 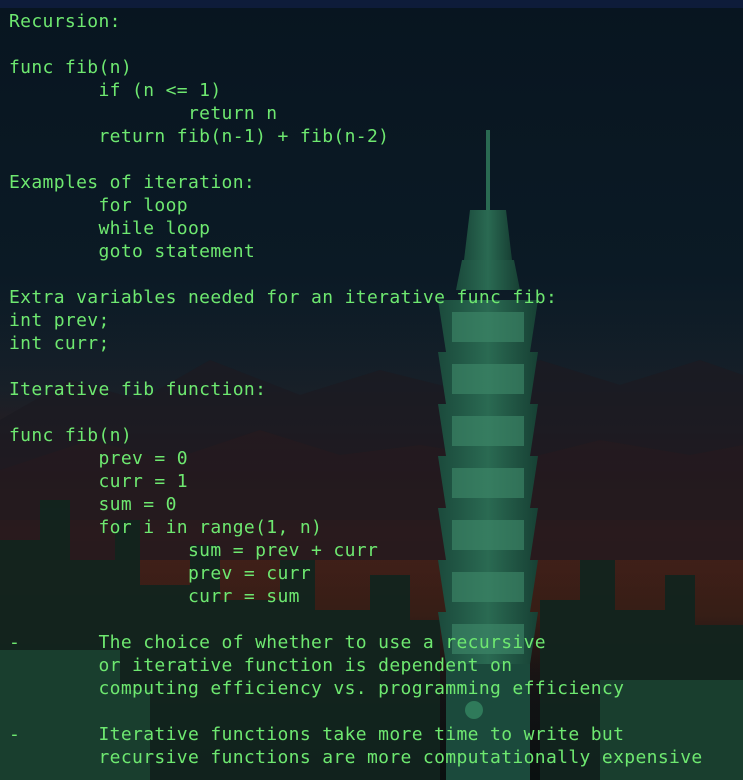 What do you see at coordinates (194, 550) in the screenshot?
I see `terminal-line: sum = prev + curr` at bounding box center [194, 550].